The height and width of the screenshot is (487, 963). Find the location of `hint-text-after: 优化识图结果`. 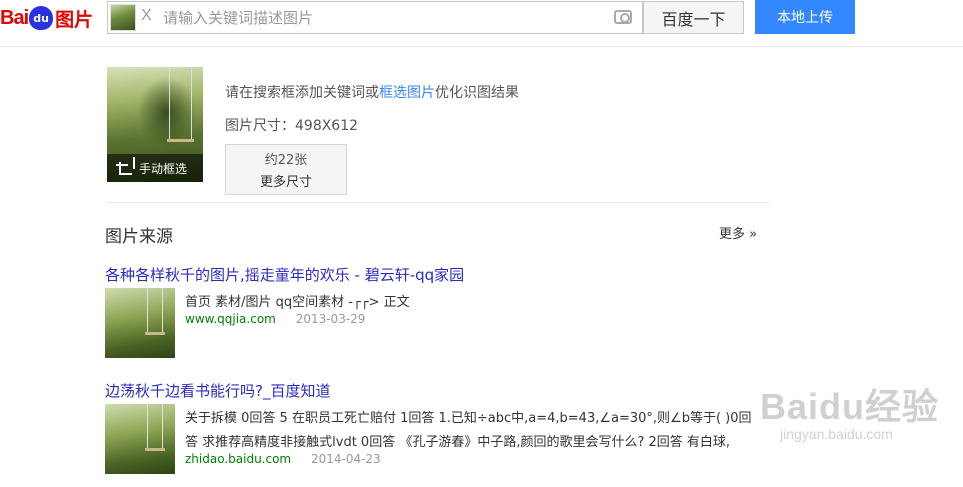

hint-text-after: 优化识图结果 is located at coordinates (477, 93).